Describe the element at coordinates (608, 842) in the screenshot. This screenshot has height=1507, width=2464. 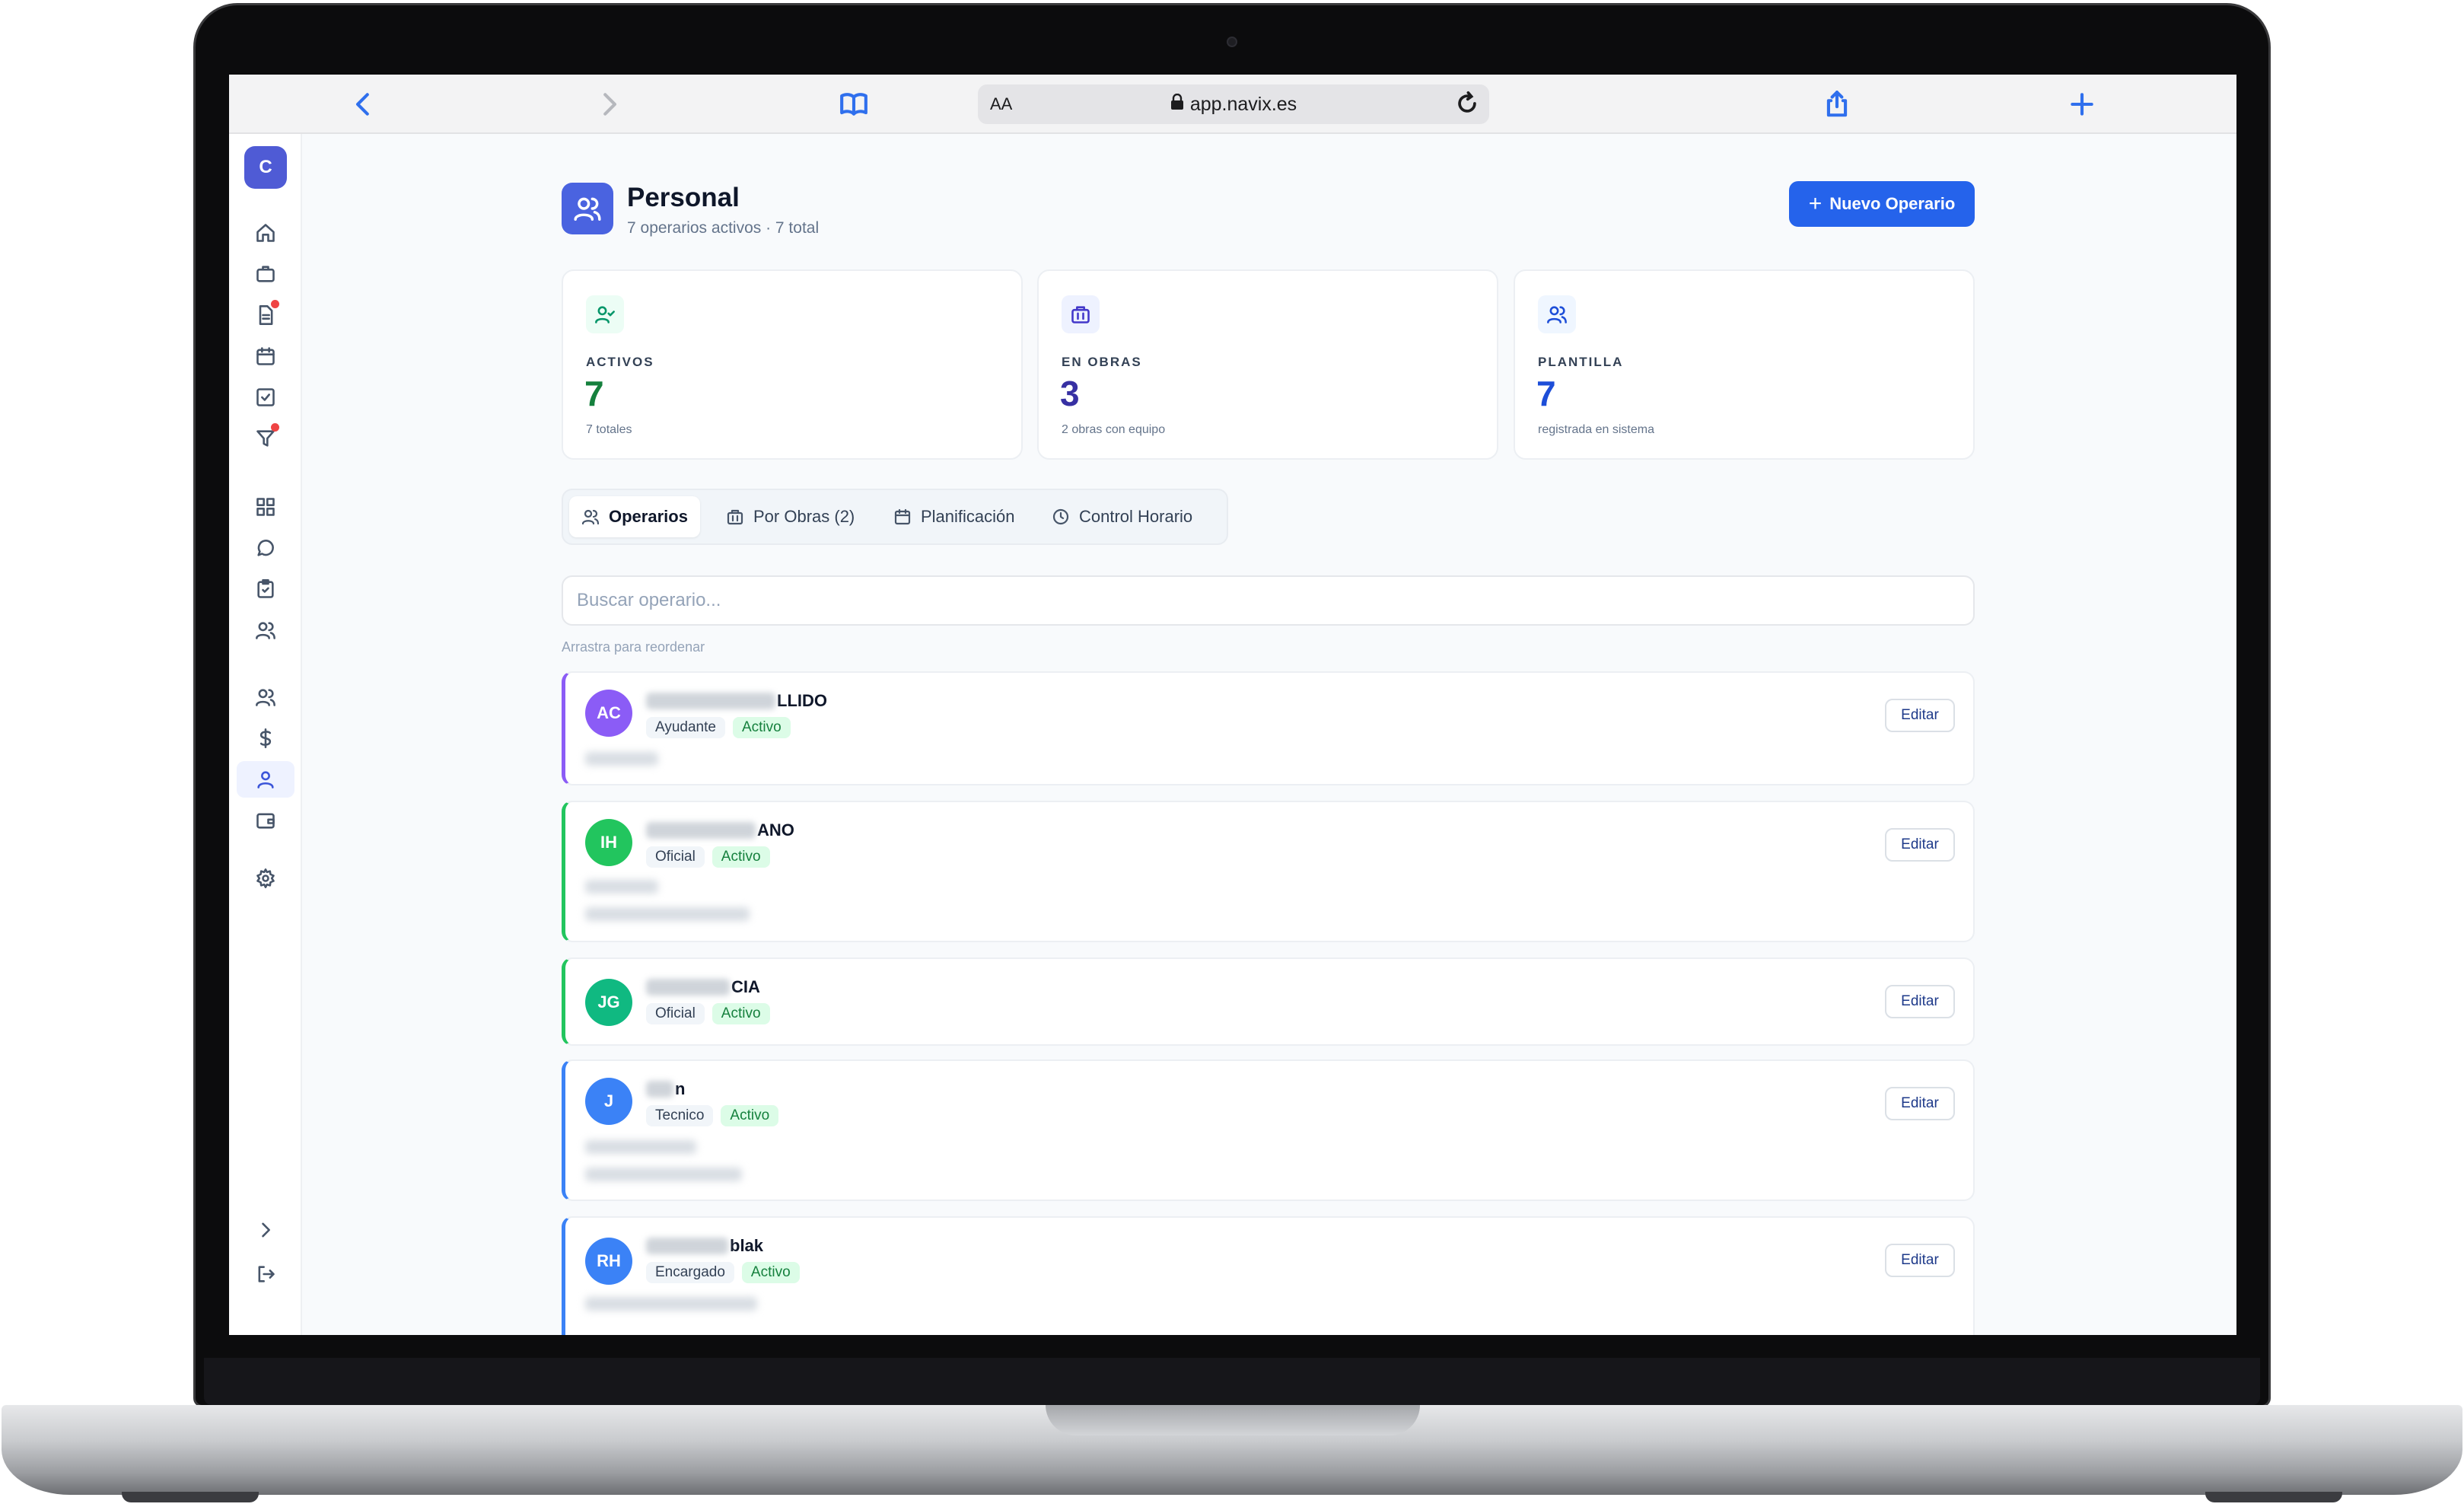
I see `avatar: IH` at that location.